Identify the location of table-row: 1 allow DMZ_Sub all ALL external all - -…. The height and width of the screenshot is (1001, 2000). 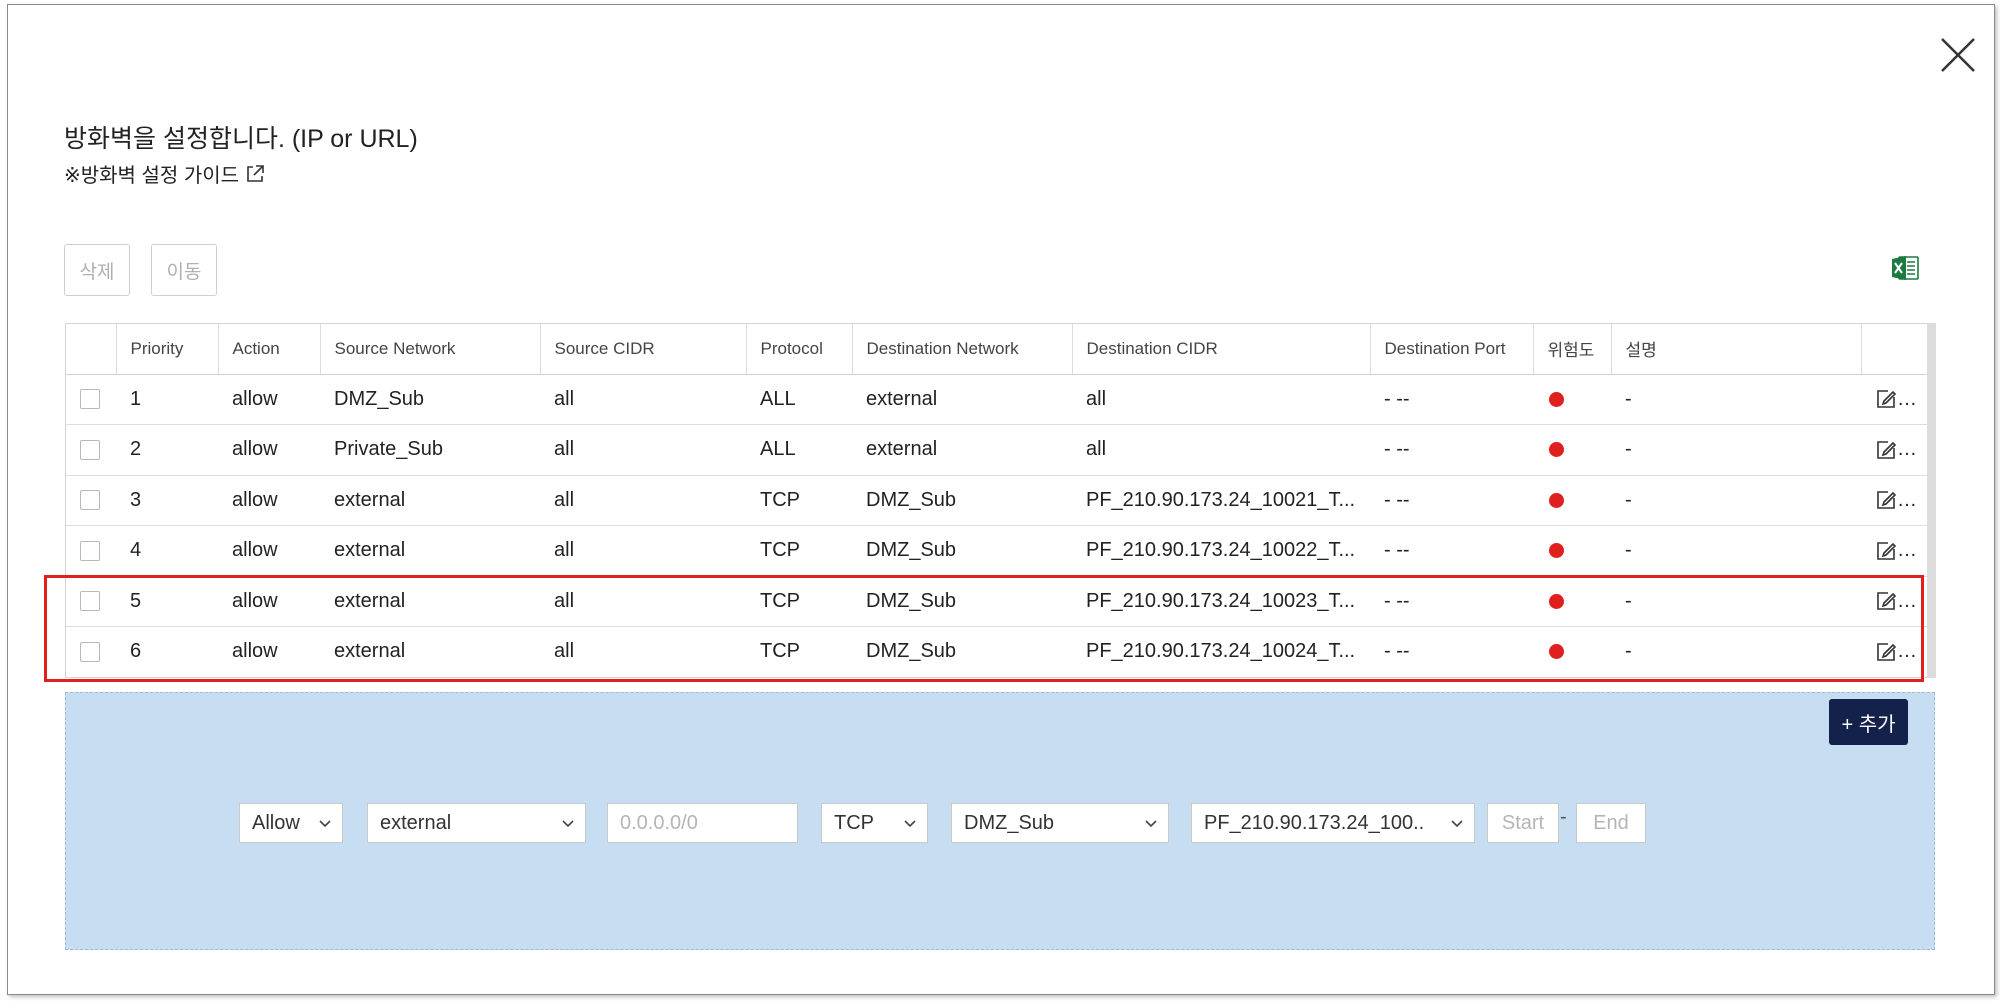
(996, 399).